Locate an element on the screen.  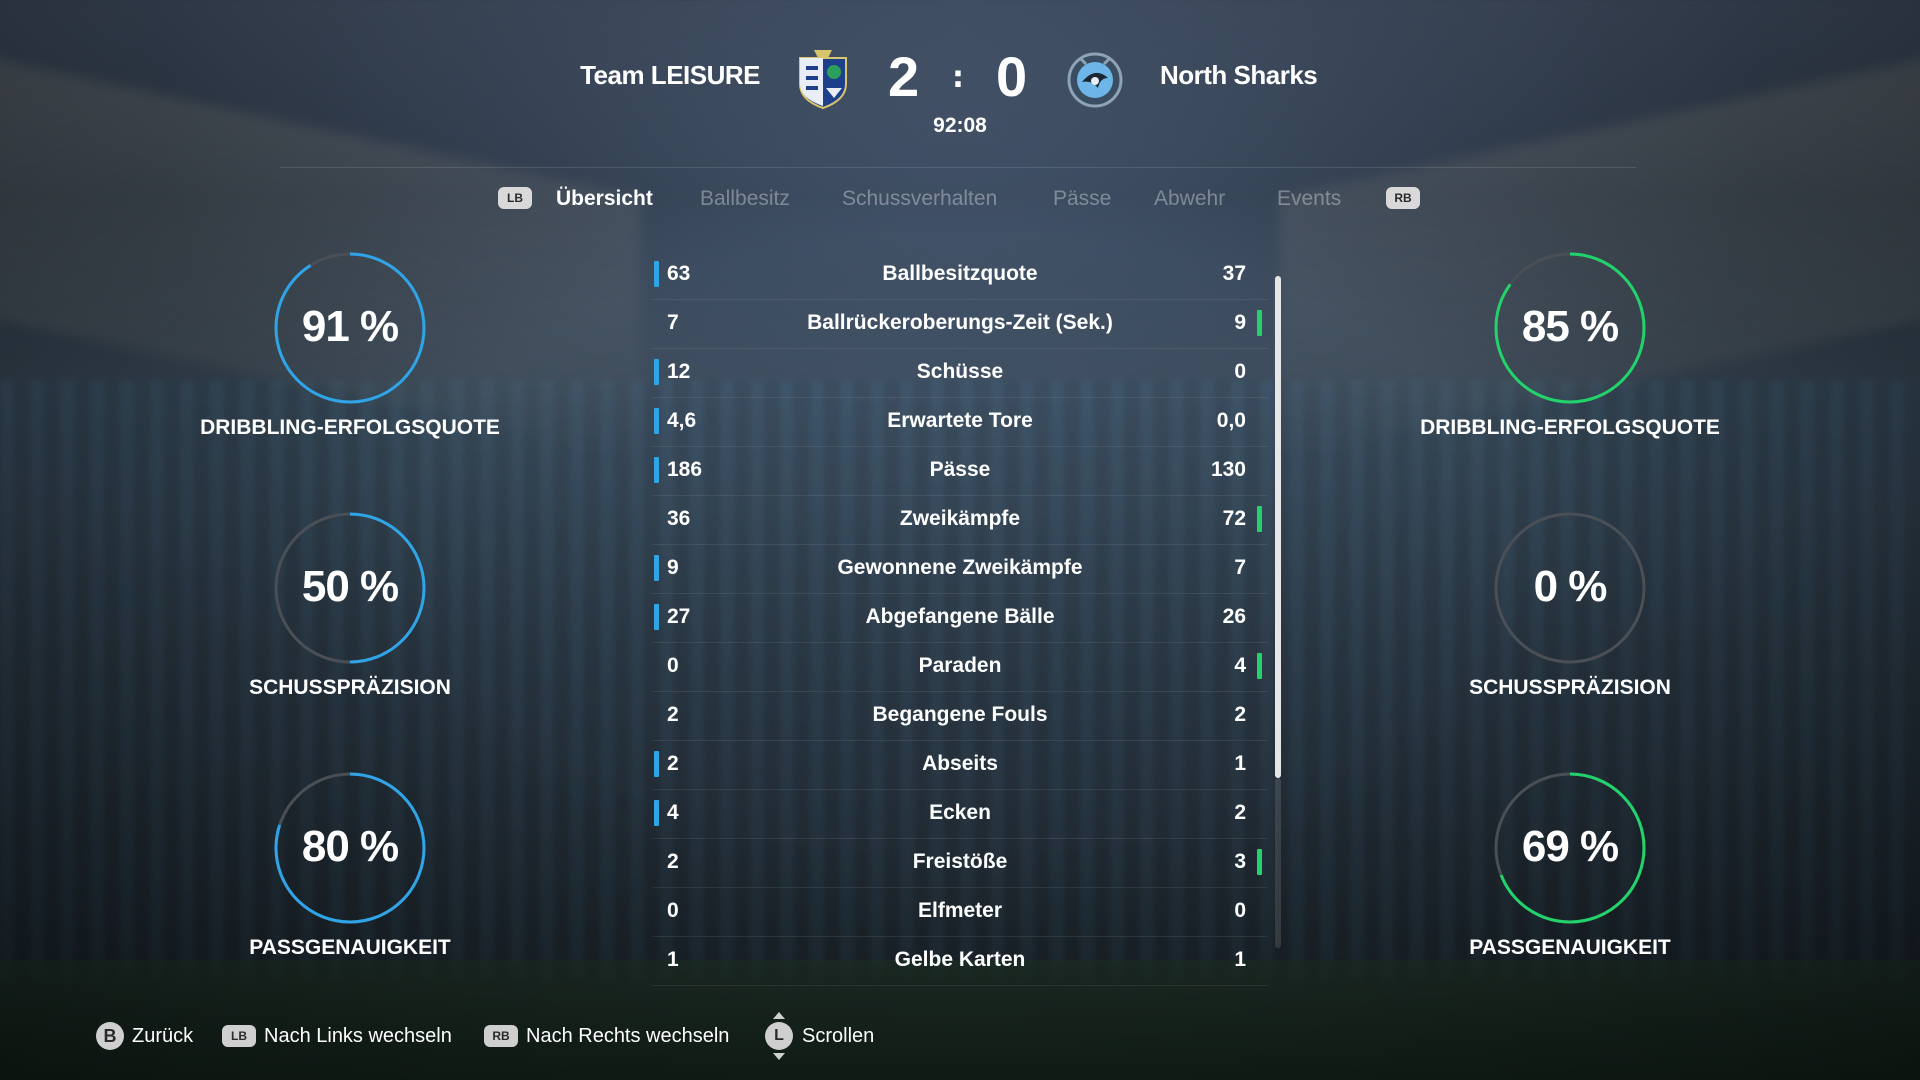
home-score: 2 is located at coordinates (904, 76).